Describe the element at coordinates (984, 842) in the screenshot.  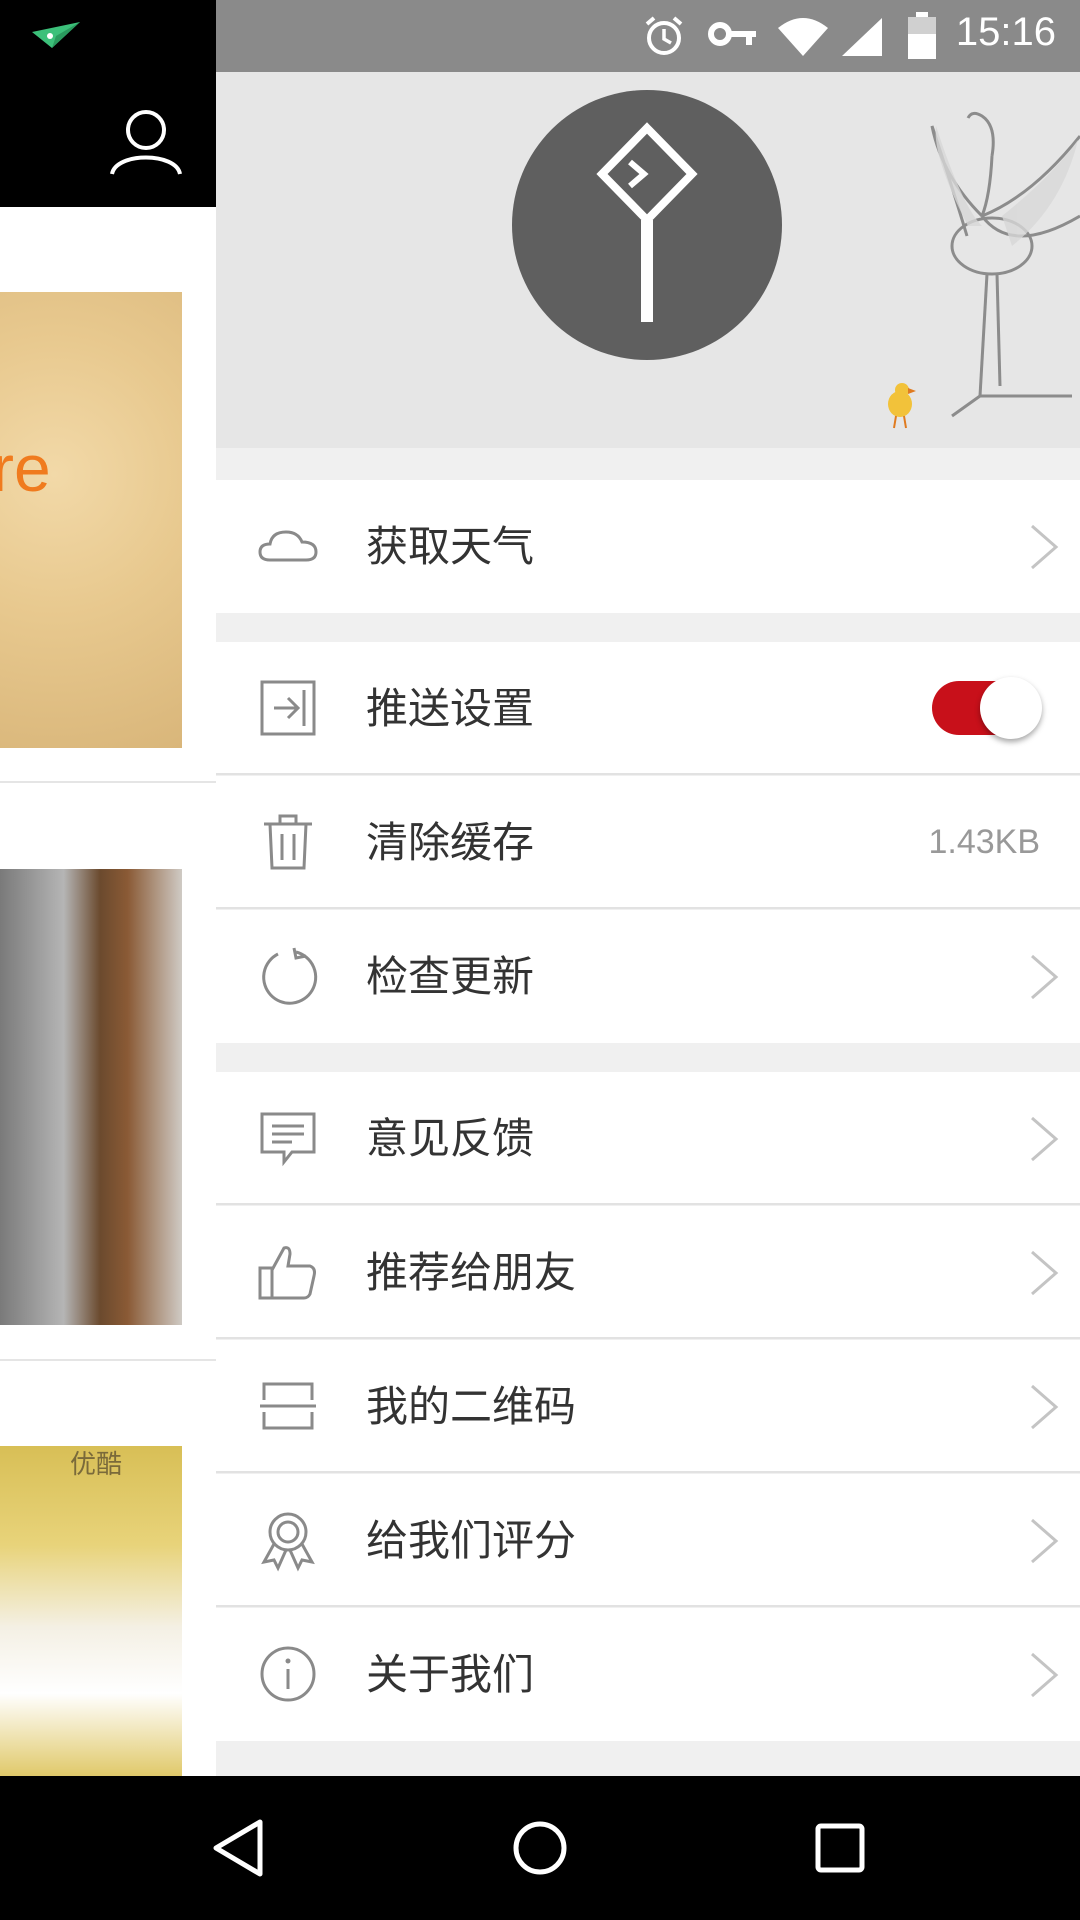
I see `cache-size-value: 1.43KB` at that location.